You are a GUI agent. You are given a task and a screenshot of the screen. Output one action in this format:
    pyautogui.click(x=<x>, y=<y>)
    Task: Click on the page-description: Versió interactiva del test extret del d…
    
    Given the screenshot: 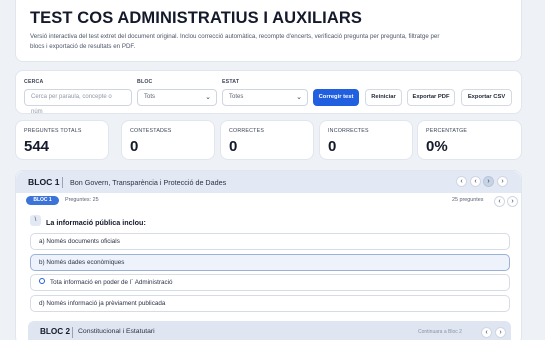 What is the action you would take?
    pyautogui.click(x=235, y=41)
    